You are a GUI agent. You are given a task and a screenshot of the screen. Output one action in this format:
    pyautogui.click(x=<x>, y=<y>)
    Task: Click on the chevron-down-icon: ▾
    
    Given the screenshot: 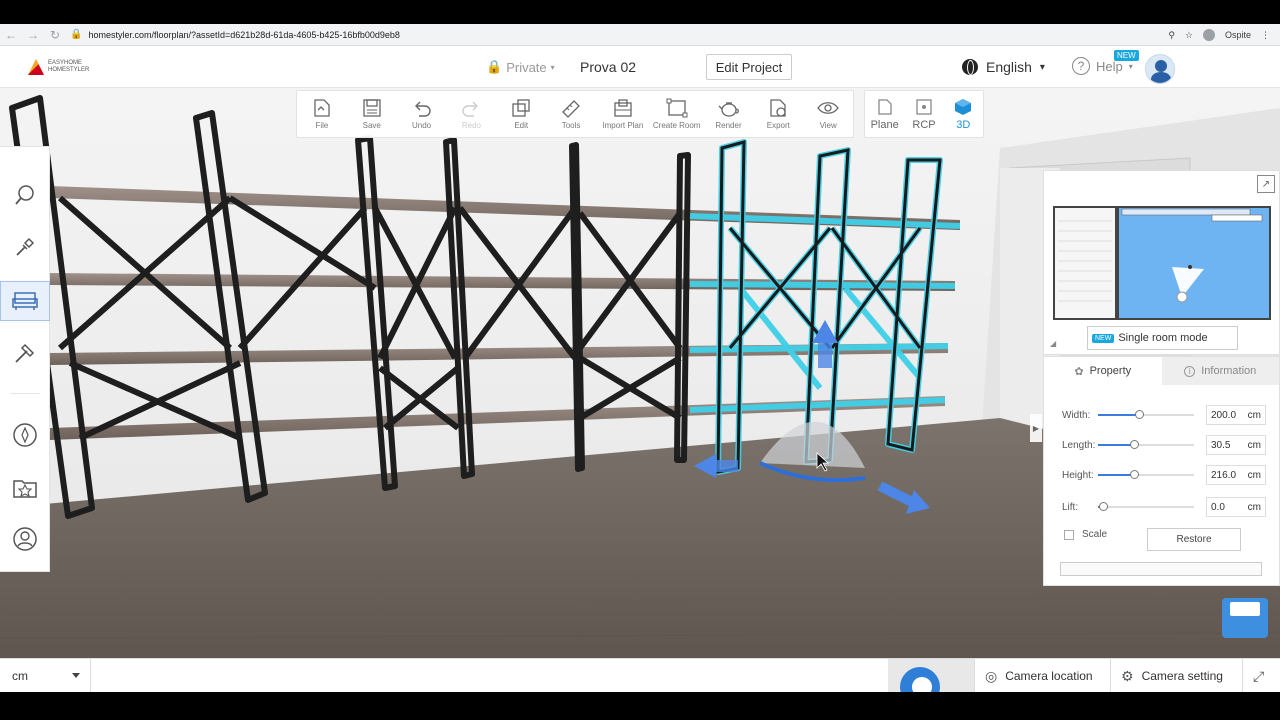 What is the action you would take?
    pyautogui.click(x=1042, y=67)
    